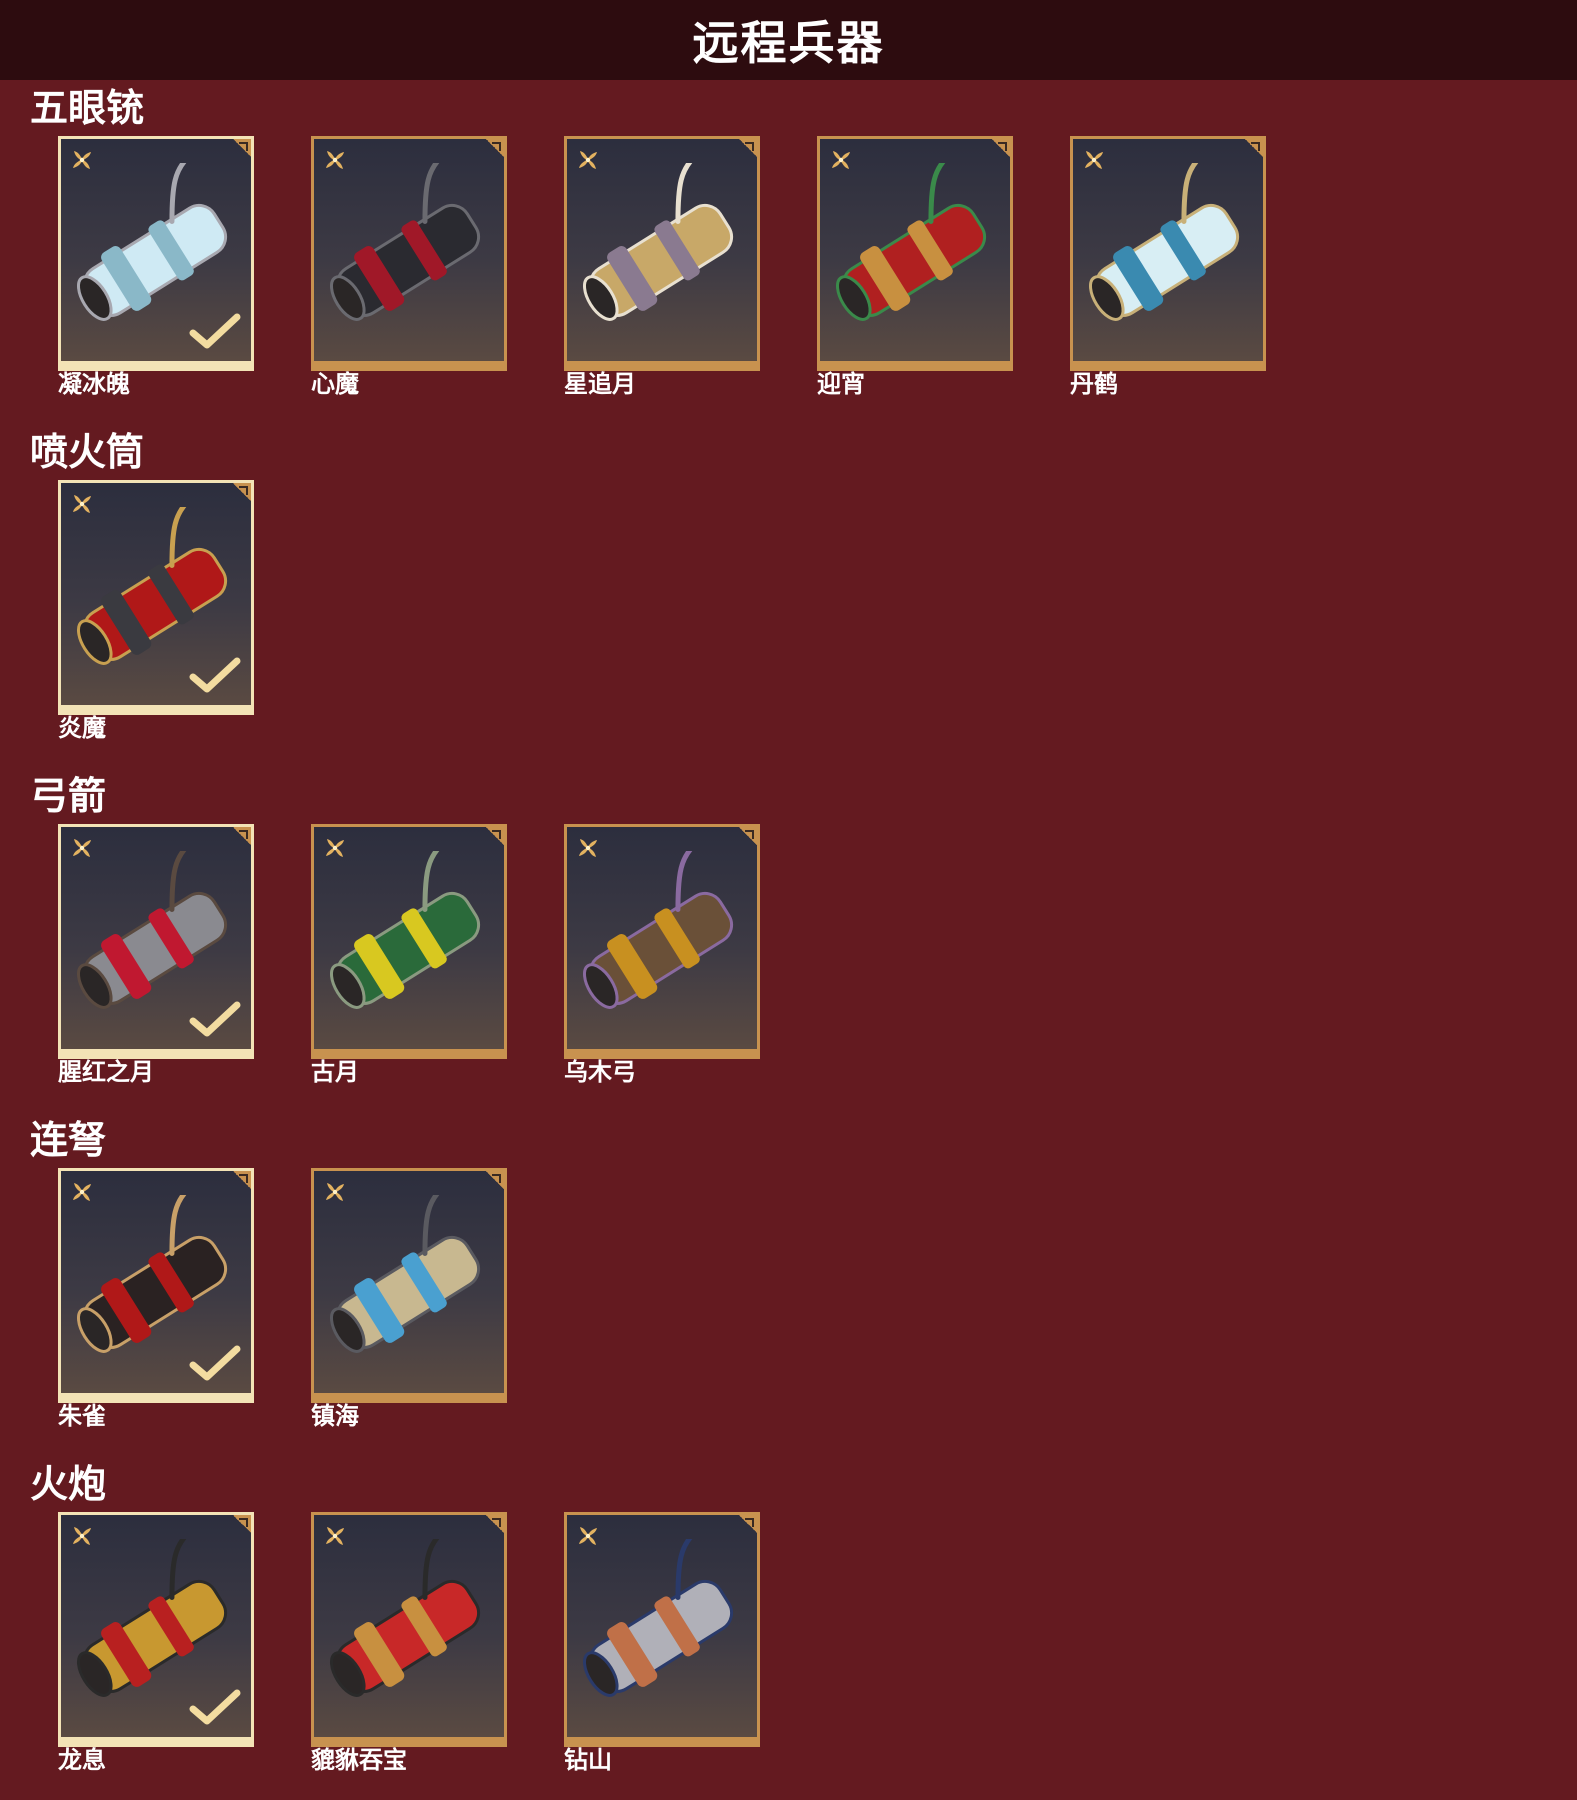  What do you see at coordinates (68, 796) in the screenshot?
I see `category-title: 弓箭` at bounding box center [68, 796].